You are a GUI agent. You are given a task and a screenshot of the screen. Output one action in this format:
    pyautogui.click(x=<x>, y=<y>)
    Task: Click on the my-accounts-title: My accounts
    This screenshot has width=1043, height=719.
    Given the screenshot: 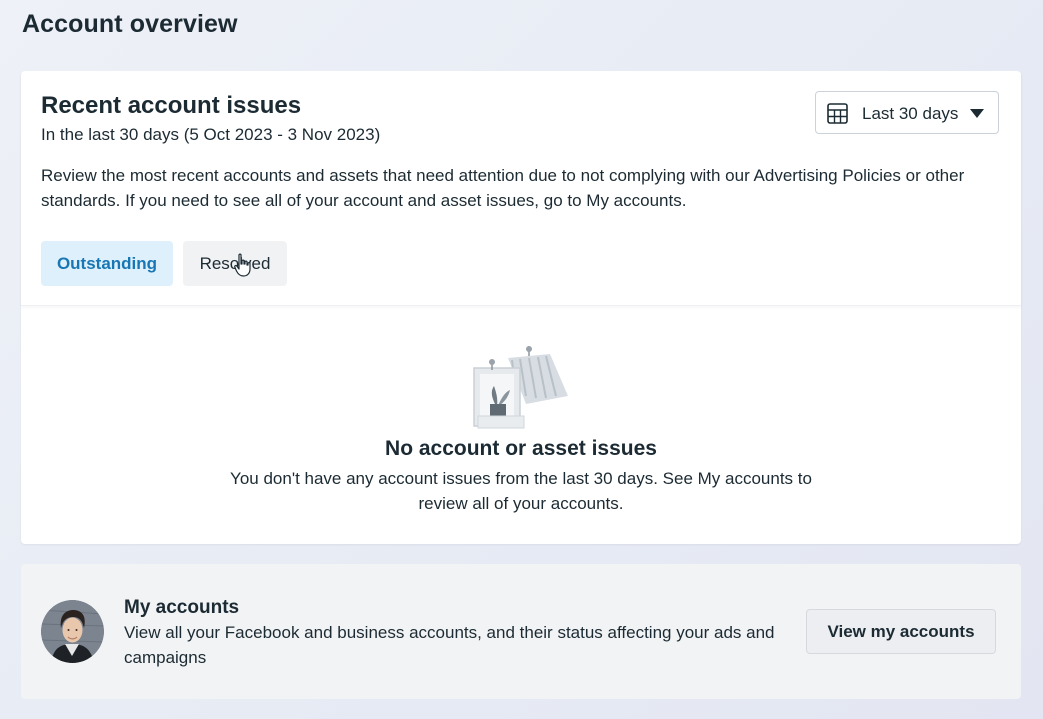 What is the action you would take?
    pyautogui.click(x=182, y=607)
    